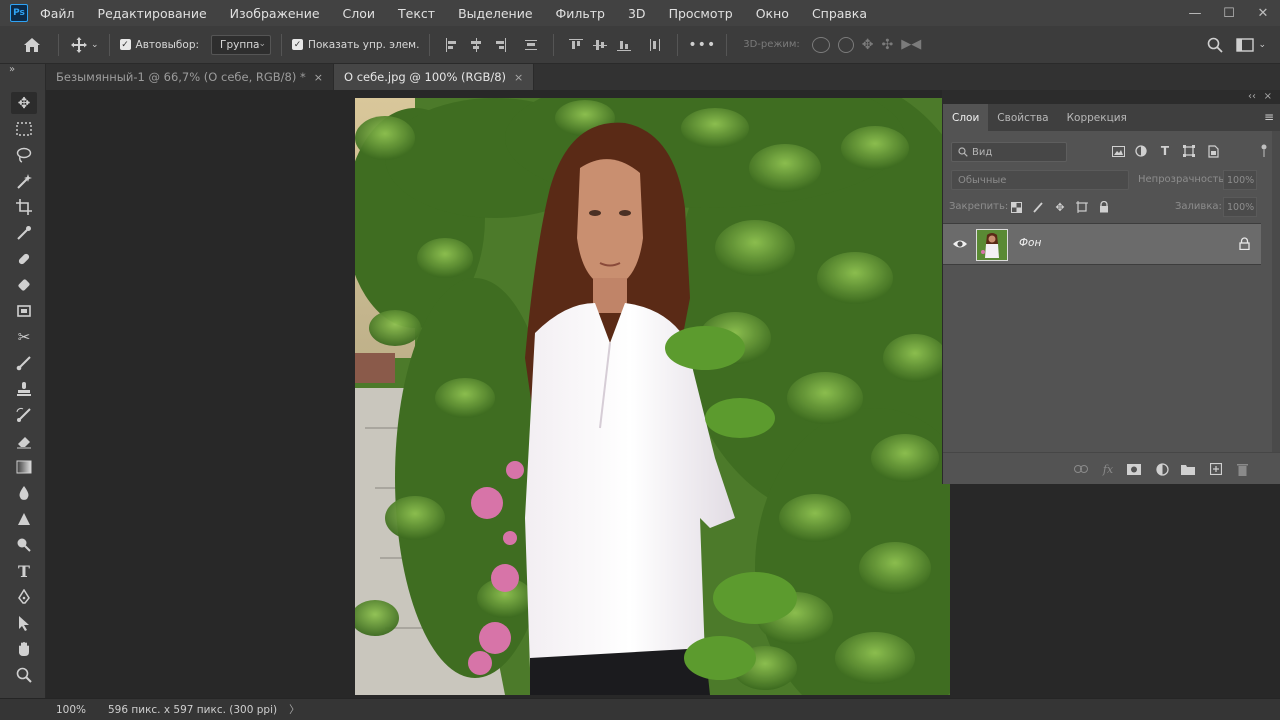 Image resolution: width=1280 pixels, height=720 pixels. I want to click on workspace-icon, so click(1245, 45).